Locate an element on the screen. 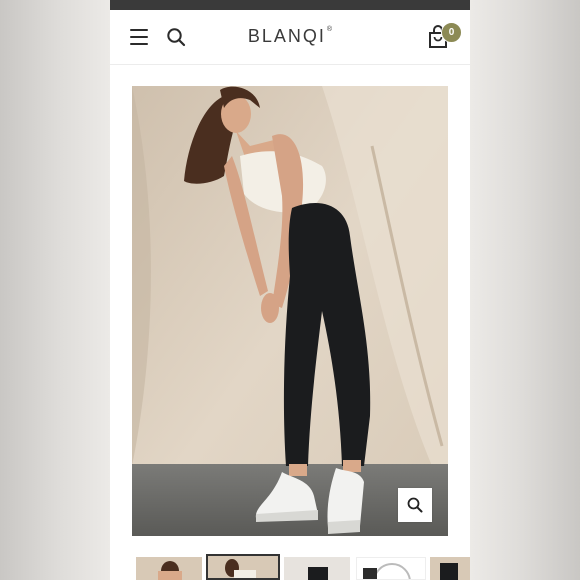  site-header: BLANQI® 0 is located at coordinates (290, 37).